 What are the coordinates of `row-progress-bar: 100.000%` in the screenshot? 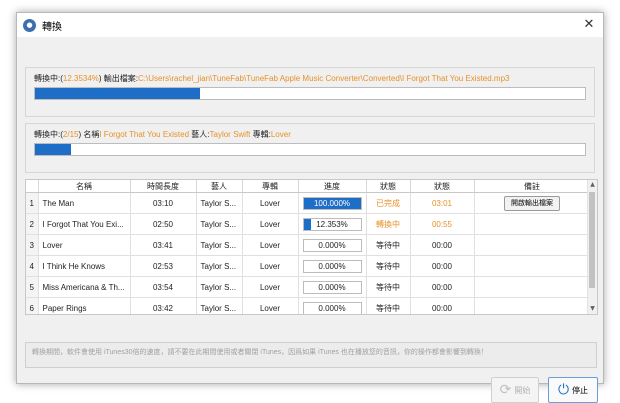 It's located at (332, 203).